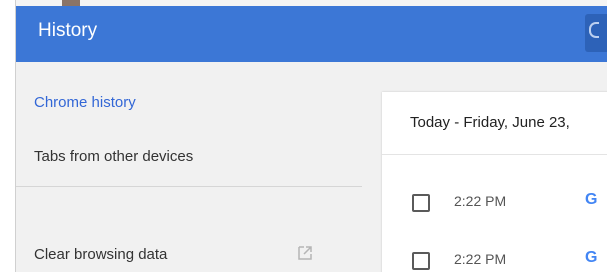  What do you see at coordinates (113, 156) in the screenshot?
I see `sidebar-item-tabs-from-other-devices: Tabs from other devices` at bounding box center [113, 156].